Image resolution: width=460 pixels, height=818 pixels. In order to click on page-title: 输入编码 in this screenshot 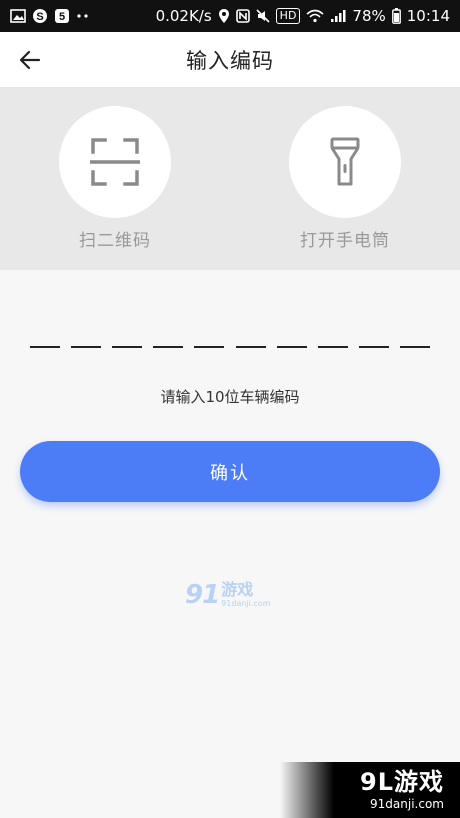, I will do `click(230, 60)`.